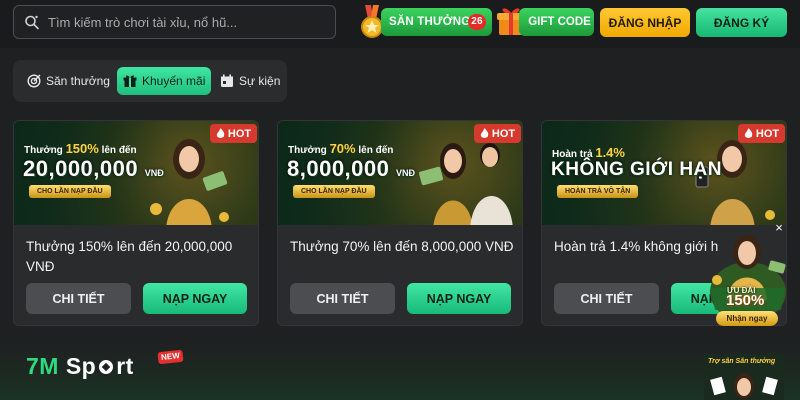  Describe the element at coordinates (129, 256) in the screenshot. I see `promo-title: Thưởng 150% lên đến 20,000,000 VNĐ` at that location.